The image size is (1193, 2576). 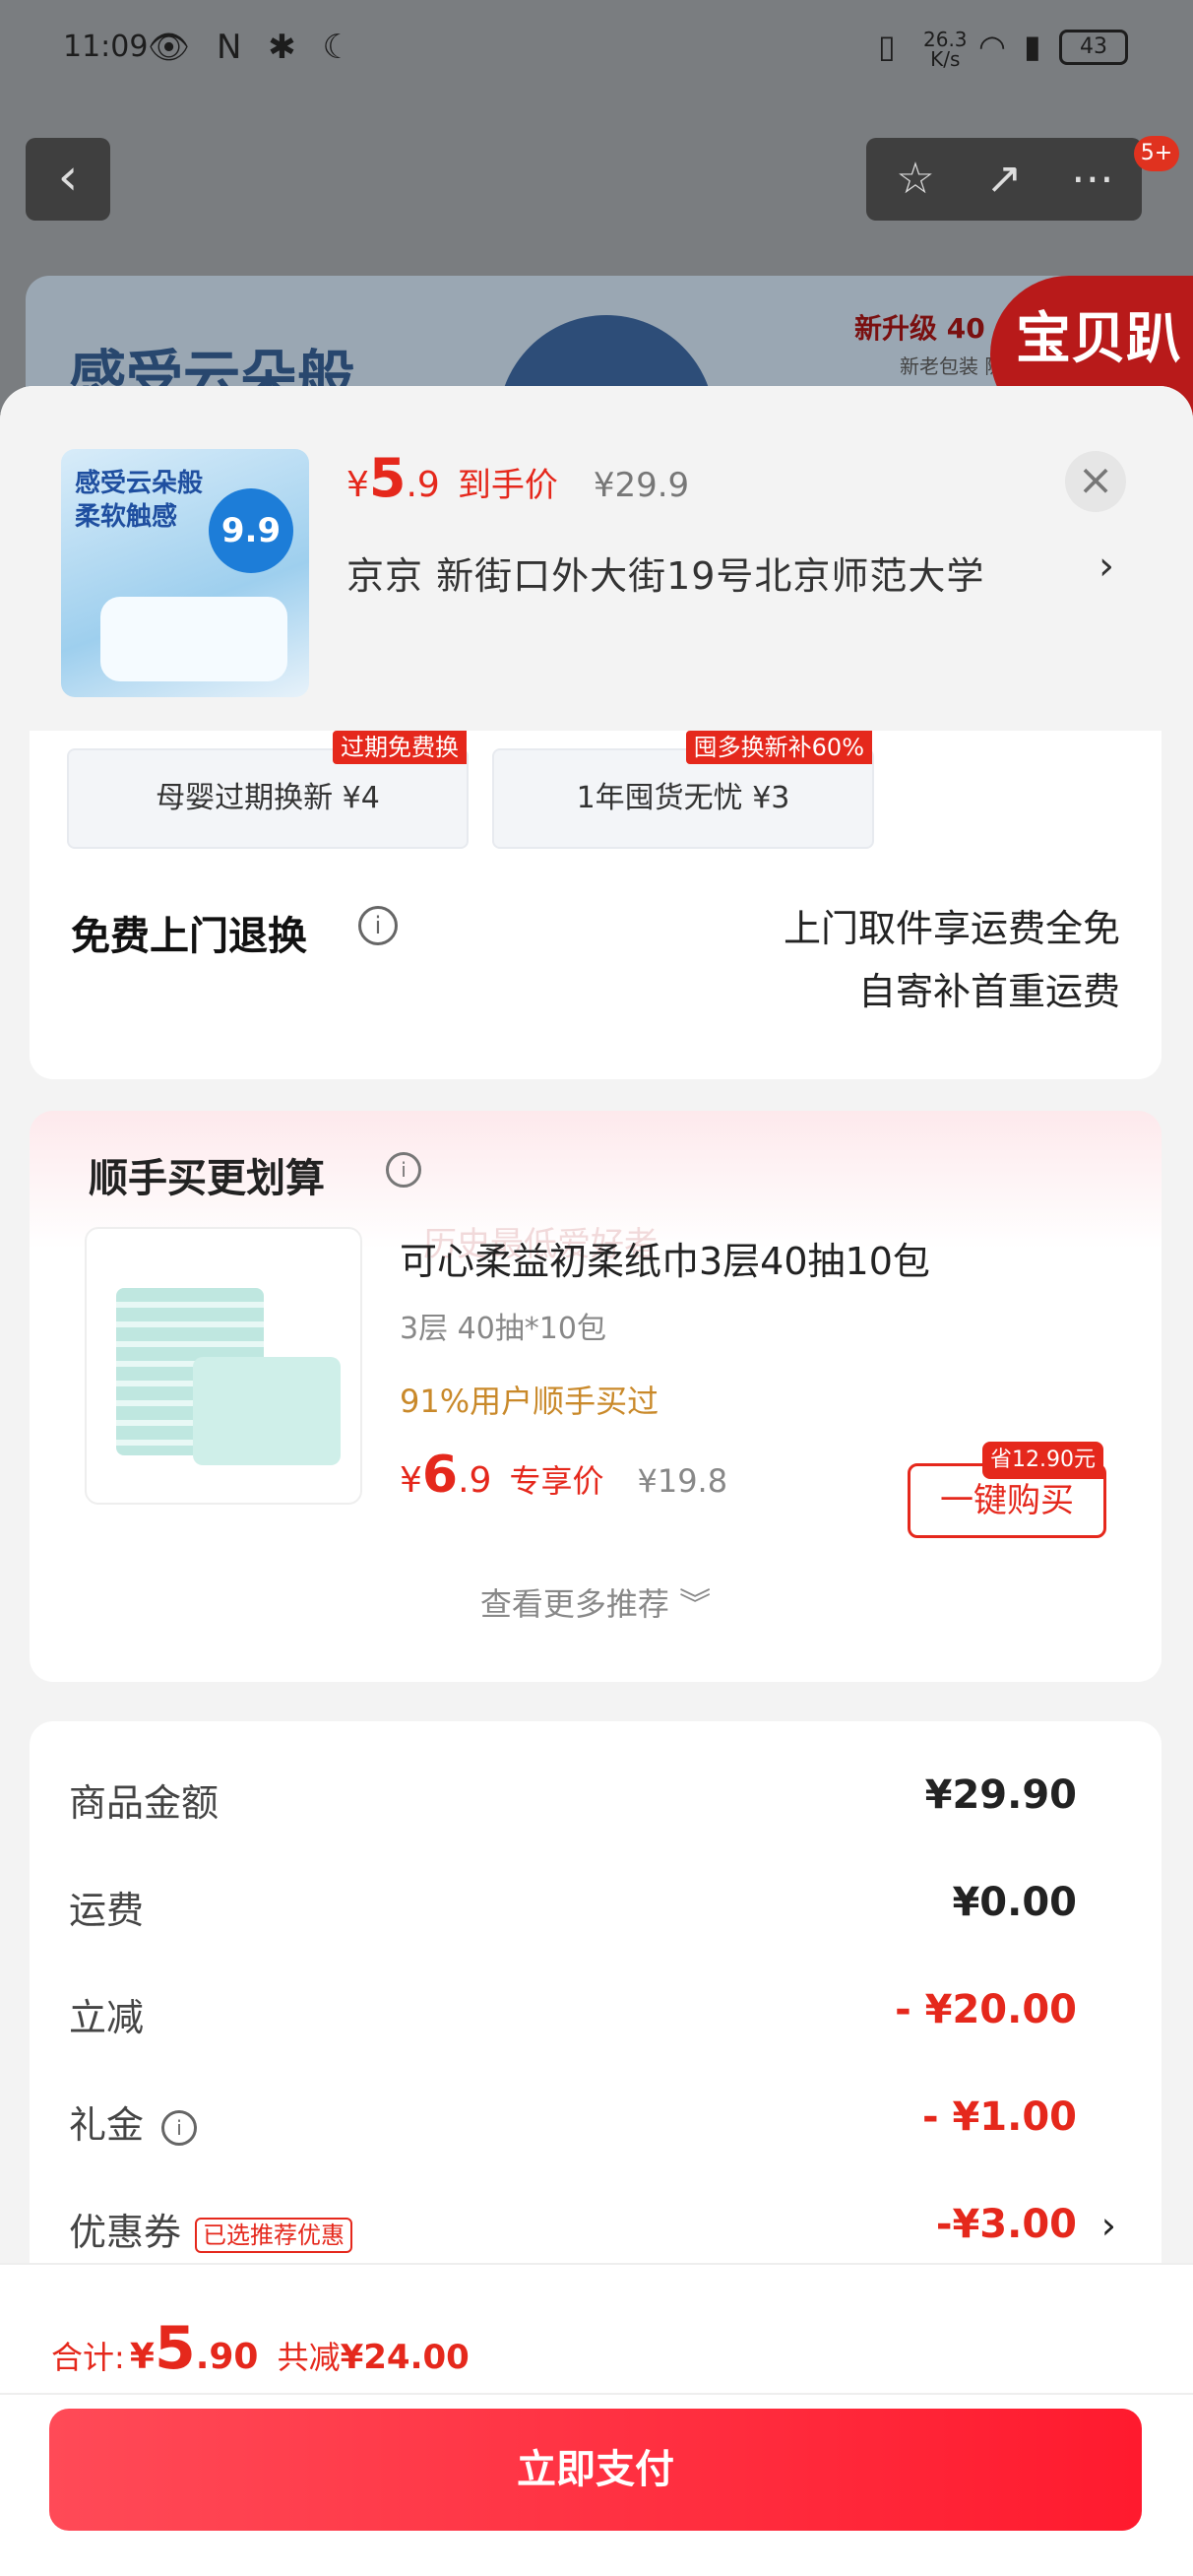 I want to click on total-decimal: .90, so click(x=227, y=2357).